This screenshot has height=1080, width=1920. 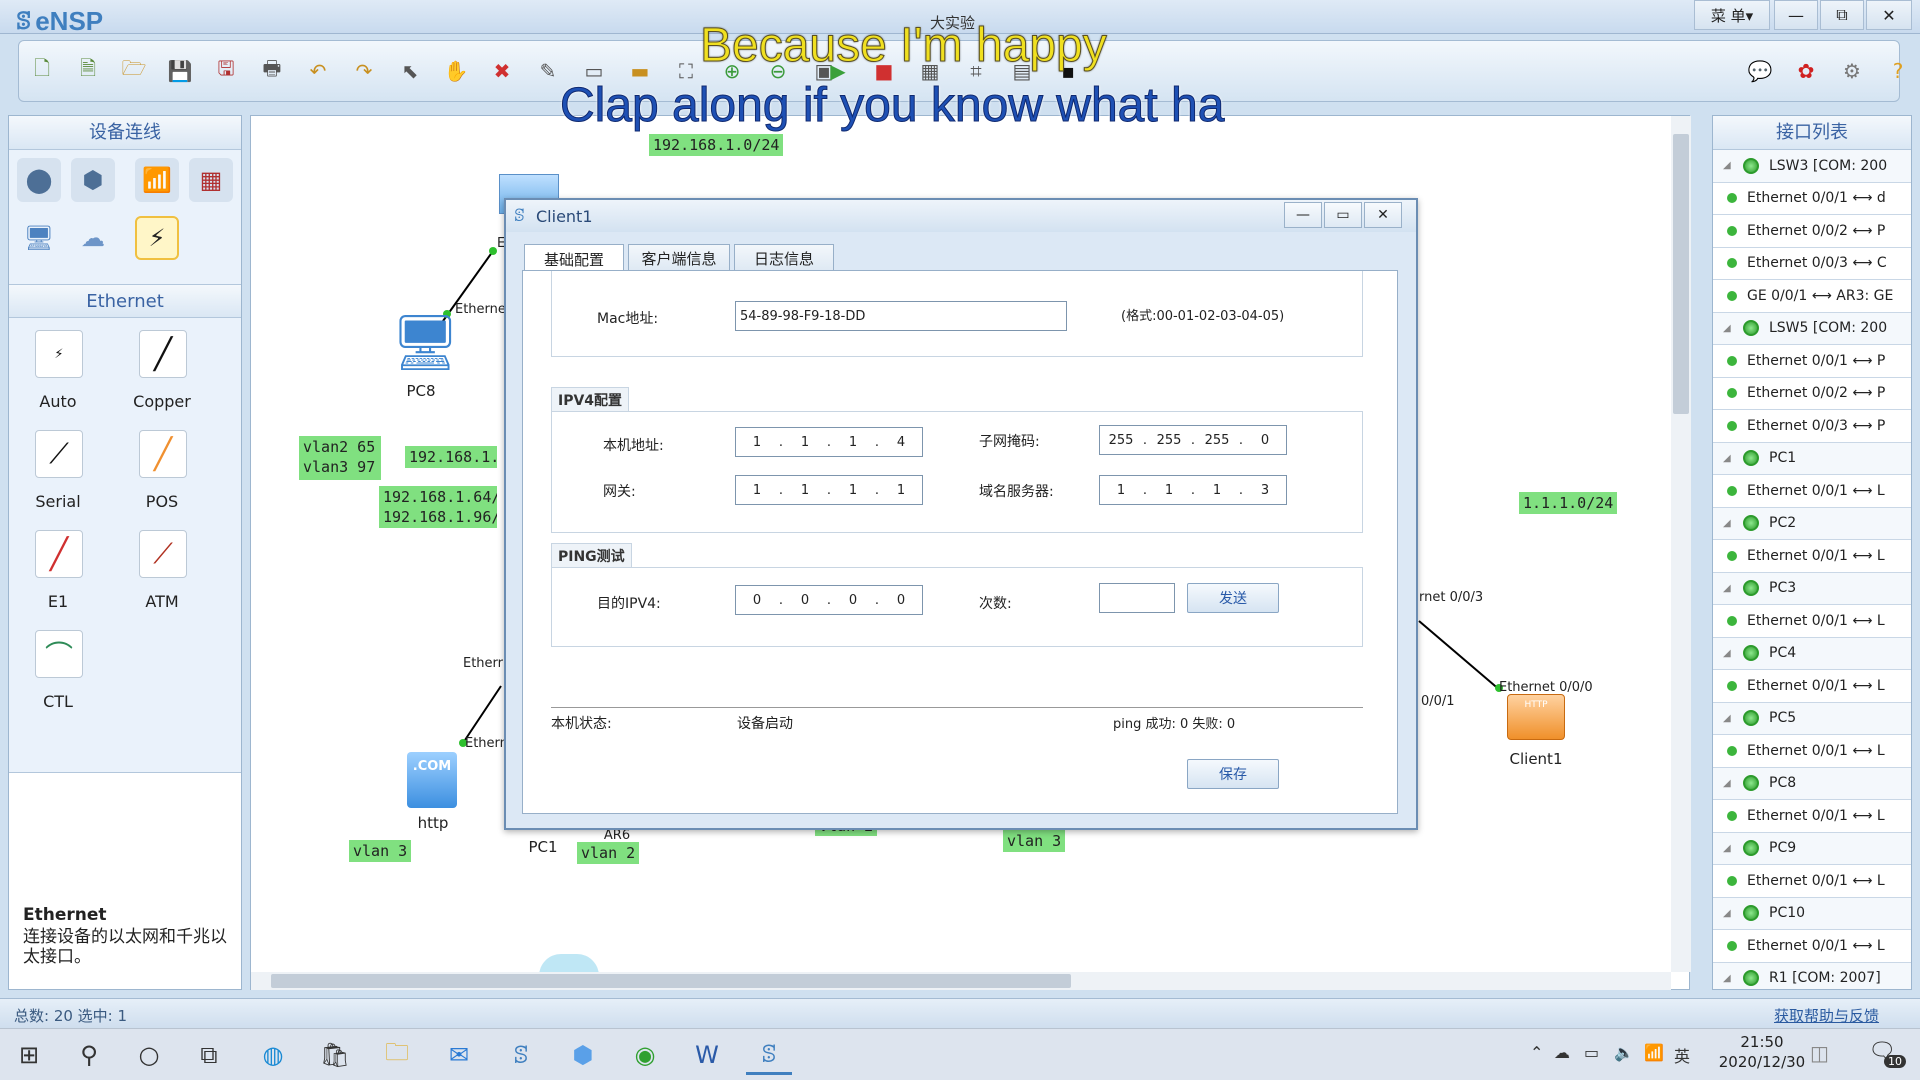 I want to click on interface-device-row: ◢ PC8, so click(x=1812, y=783).